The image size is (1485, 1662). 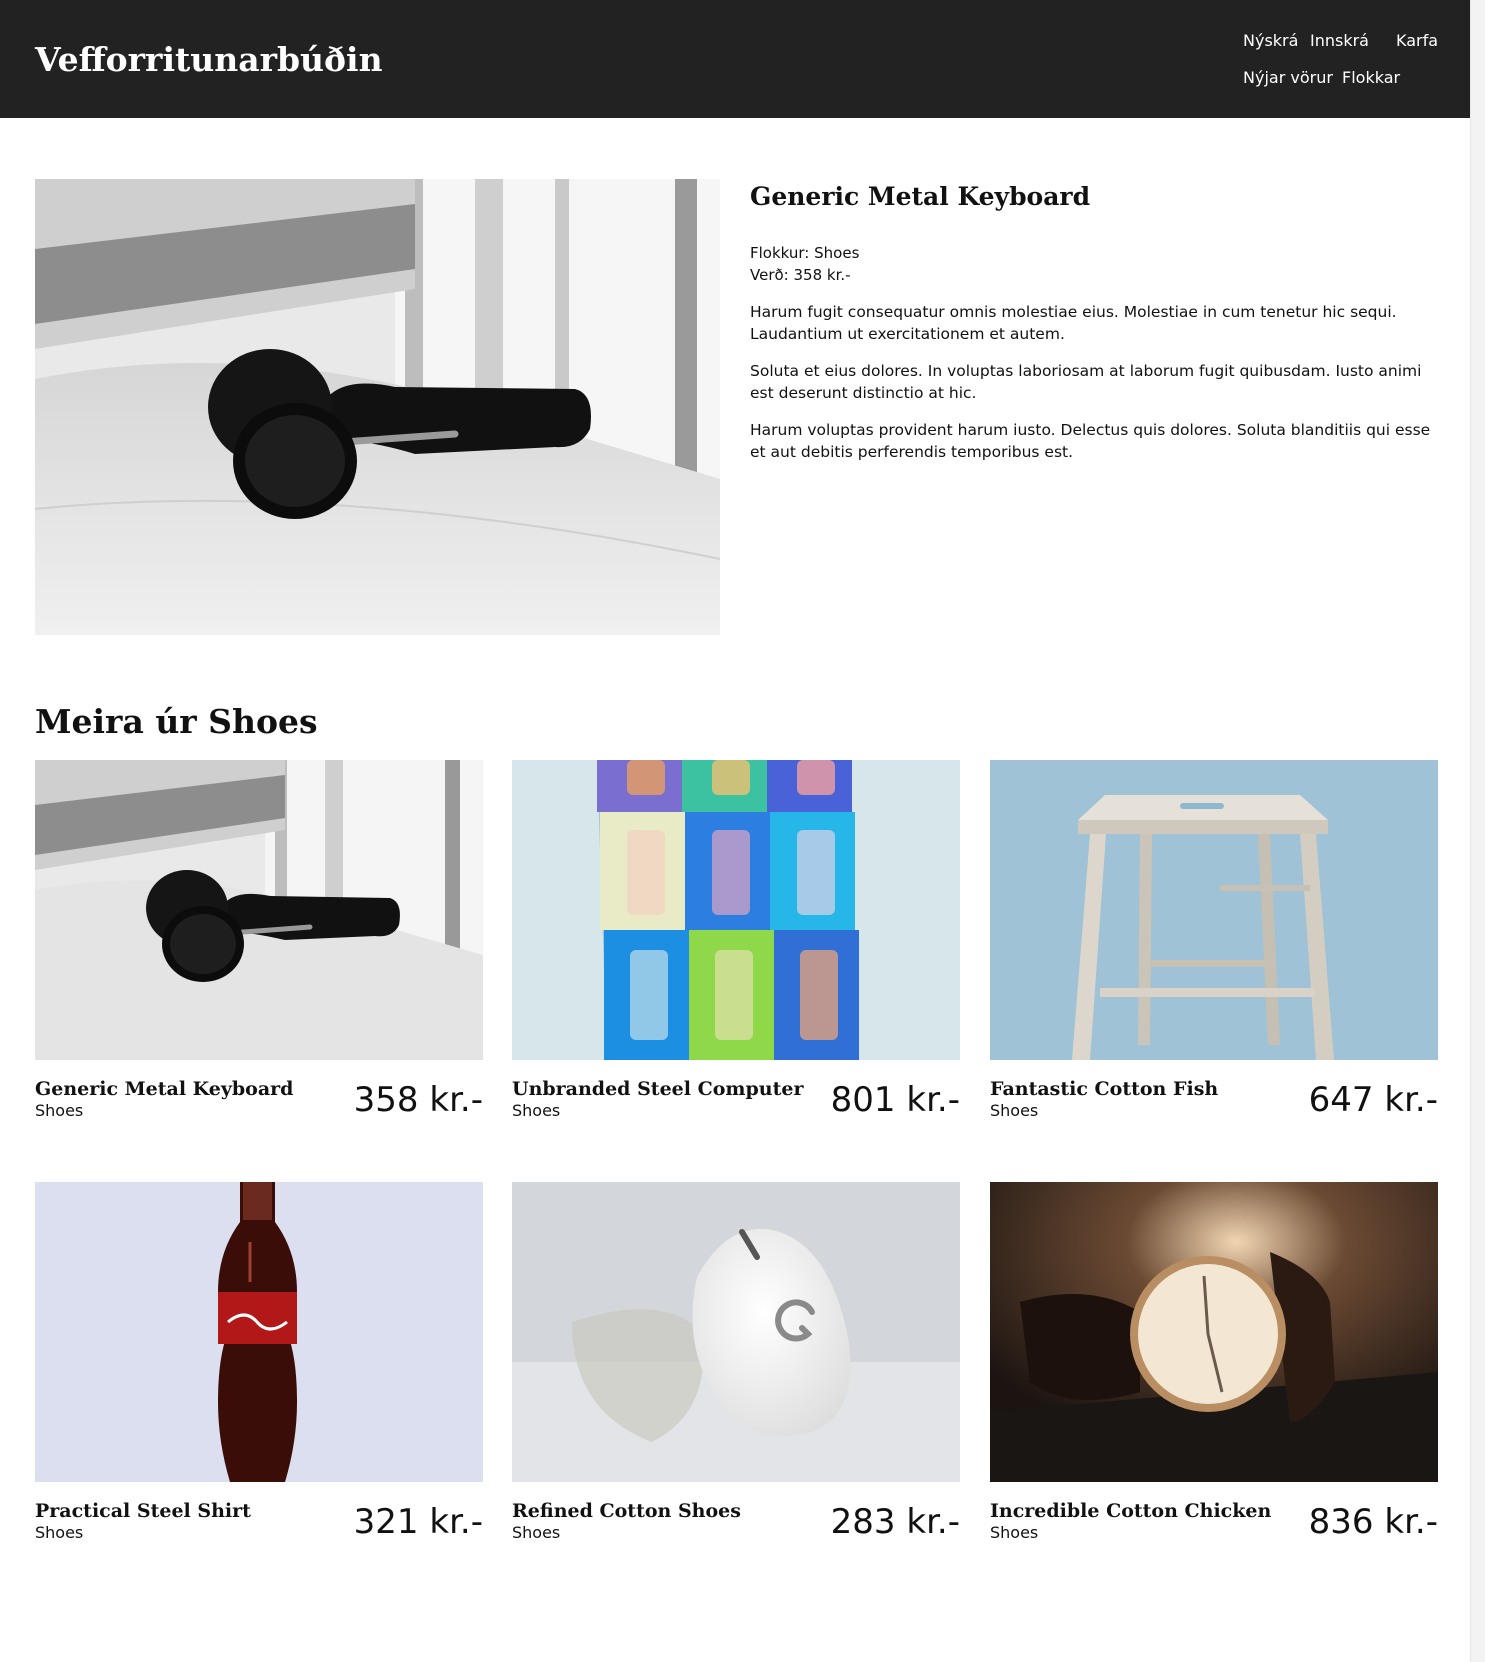 What do you see at coordinates (1477, 831) in the screenshot?
I see `page-scrollbar` at bounding box center [1477, 831].